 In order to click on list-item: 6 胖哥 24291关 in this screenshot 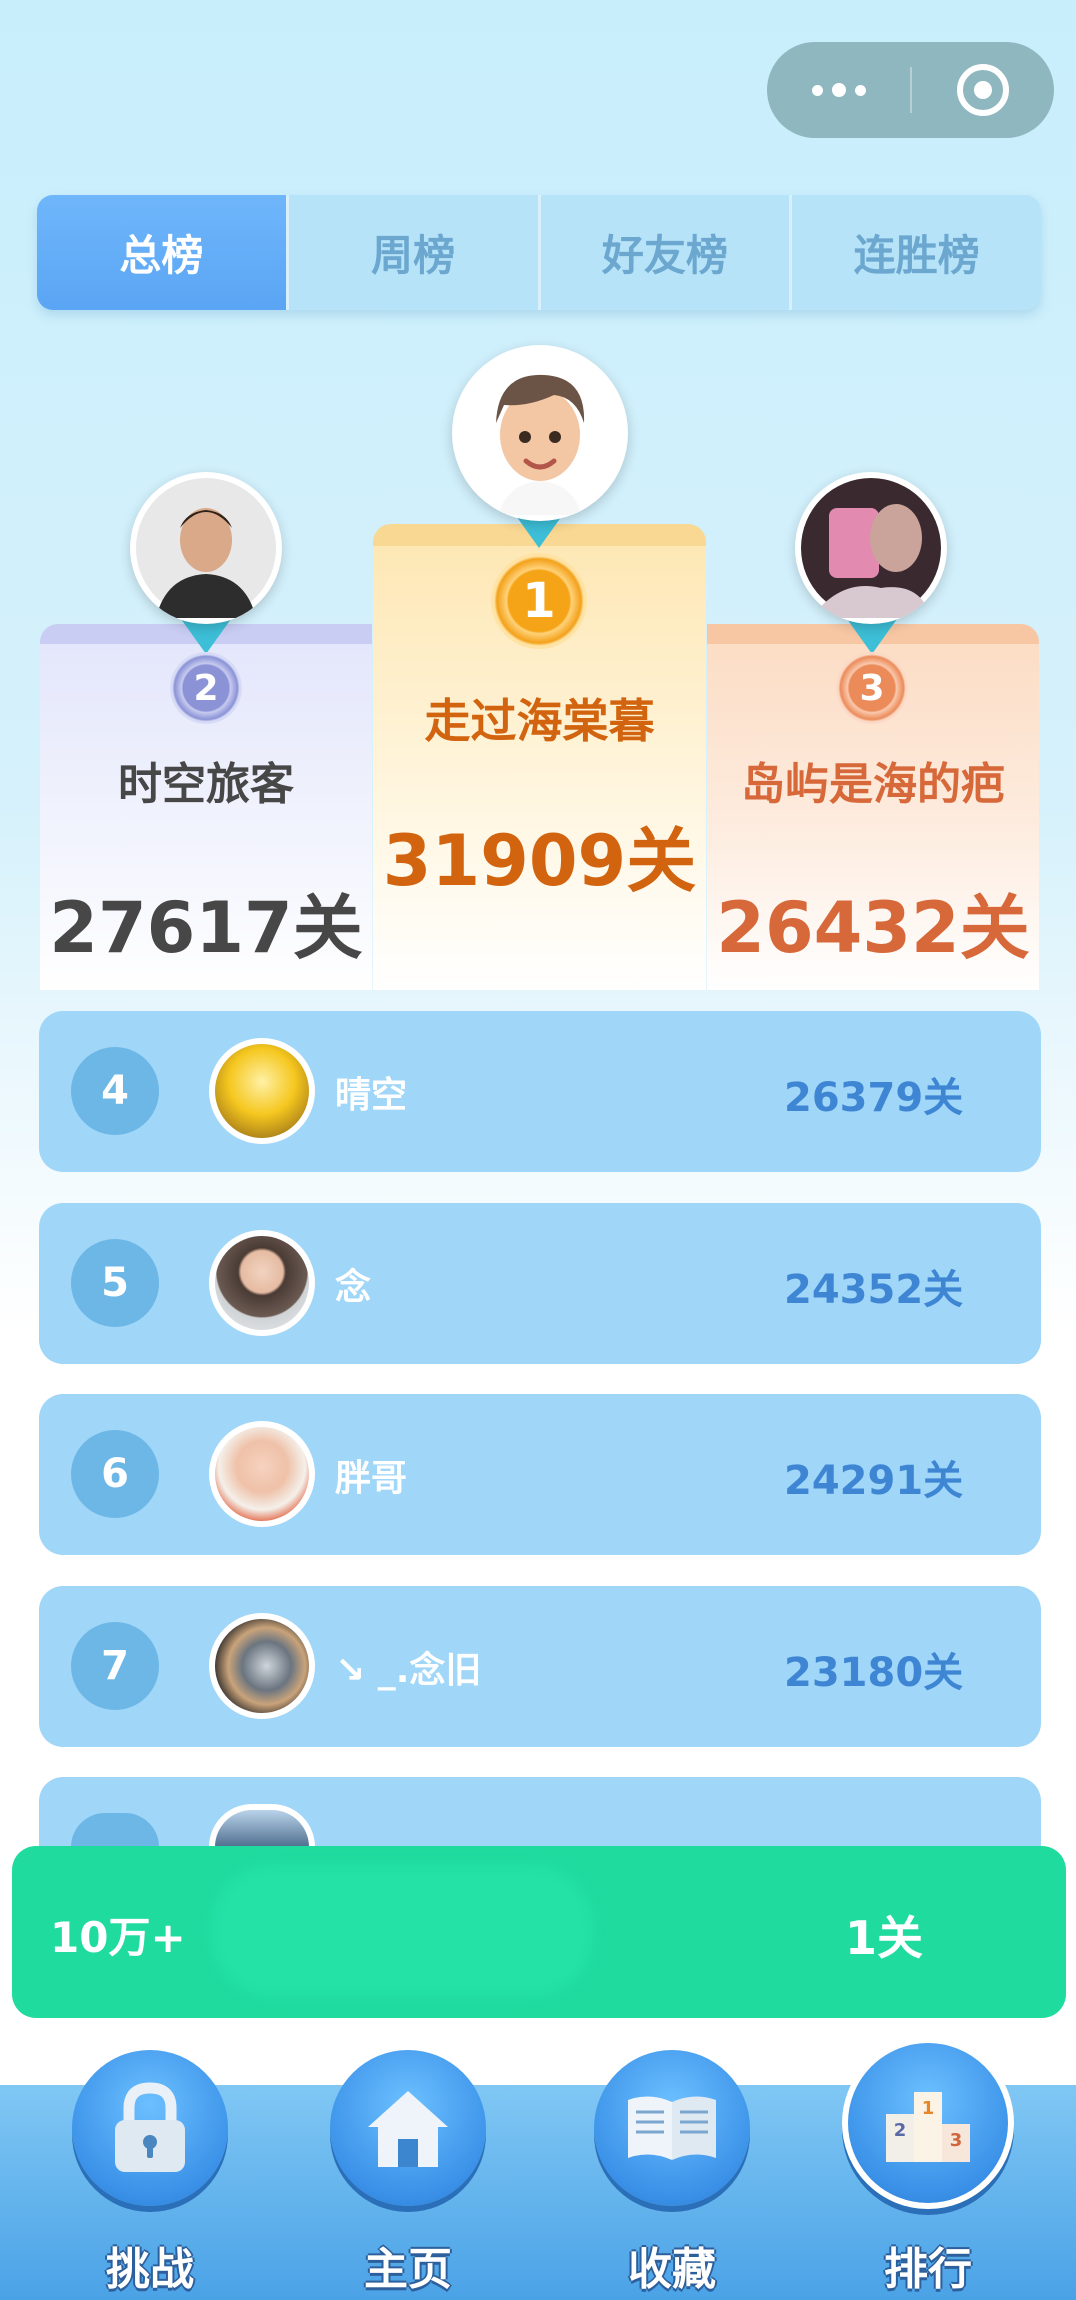, I will do `click(540, 1474)`.